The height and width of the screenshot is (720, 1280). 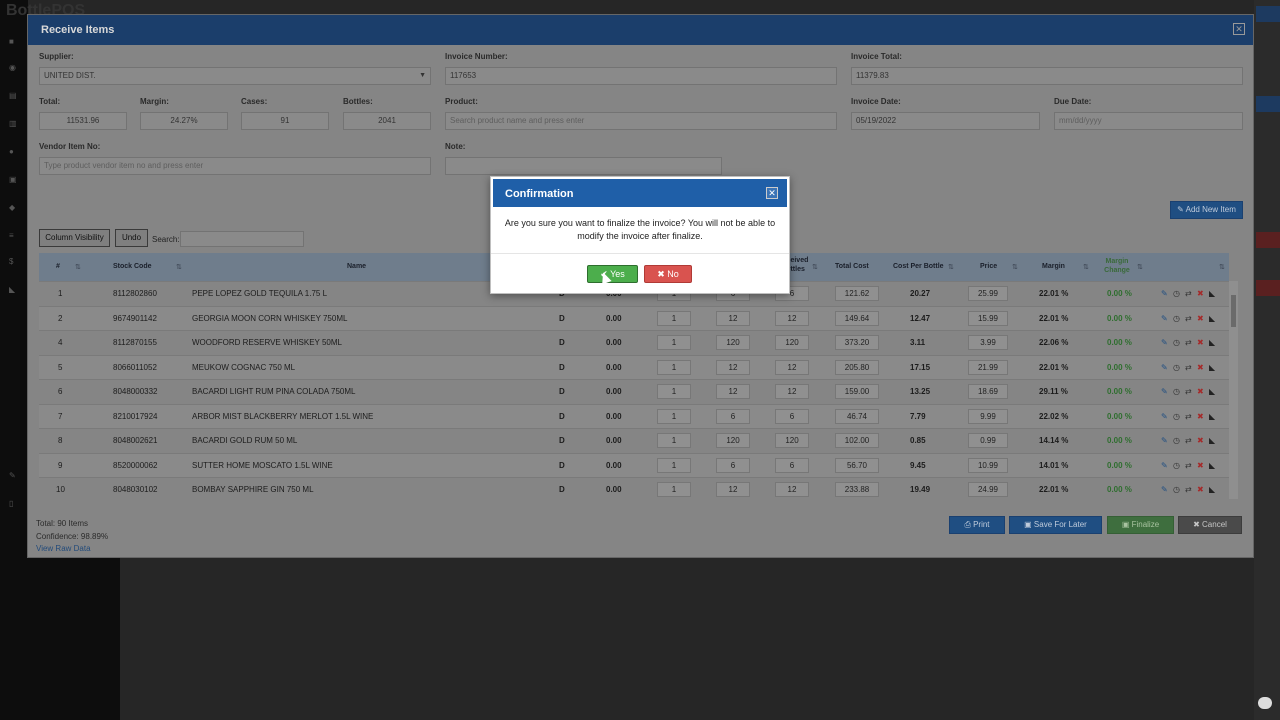 What do you see at coordinates (988, 293) in the screenshot?
I see `price-input: 25.99` at bounding box center [988, 293].